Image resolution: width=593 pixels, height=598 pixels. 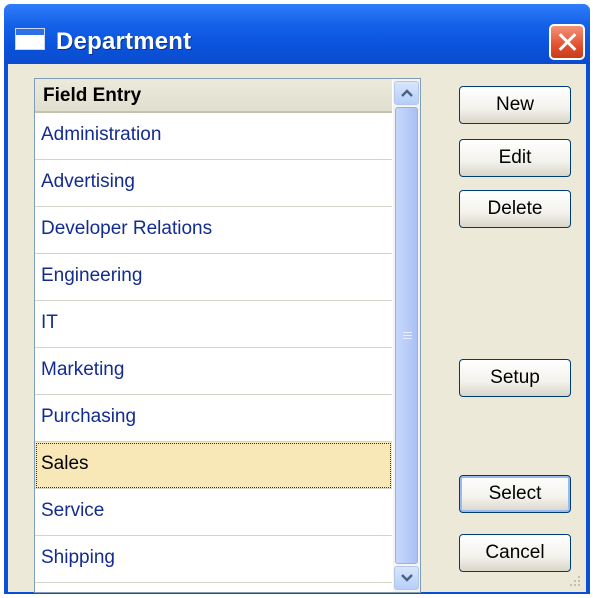 What do you see at coordinates (515, 378) in the screenshot?
I see `setup-button: Setup` at bounding box center [515, 378].